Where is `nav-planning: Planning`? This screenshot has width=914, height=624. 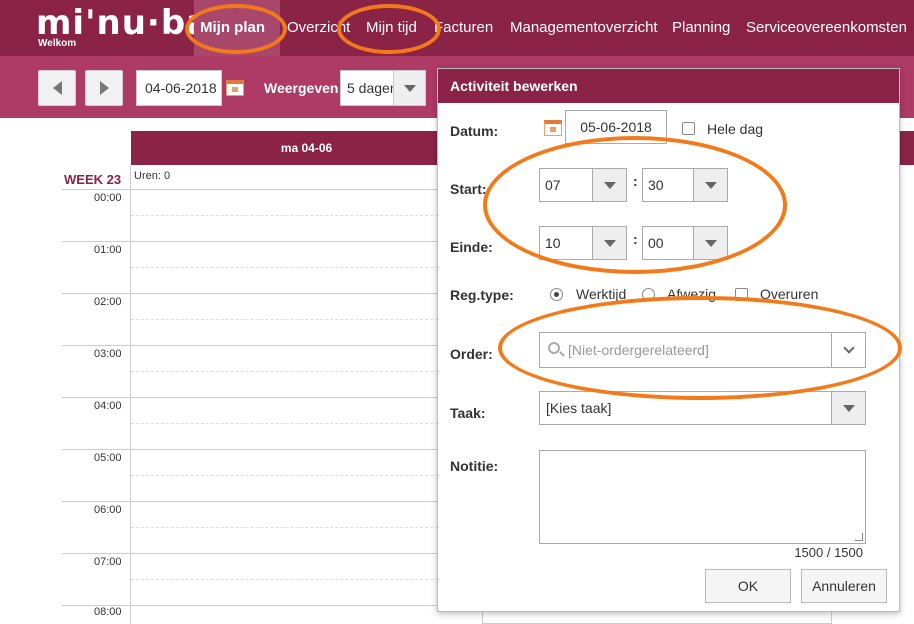 nav-planning: Planning is located at coordinates (701, 28).